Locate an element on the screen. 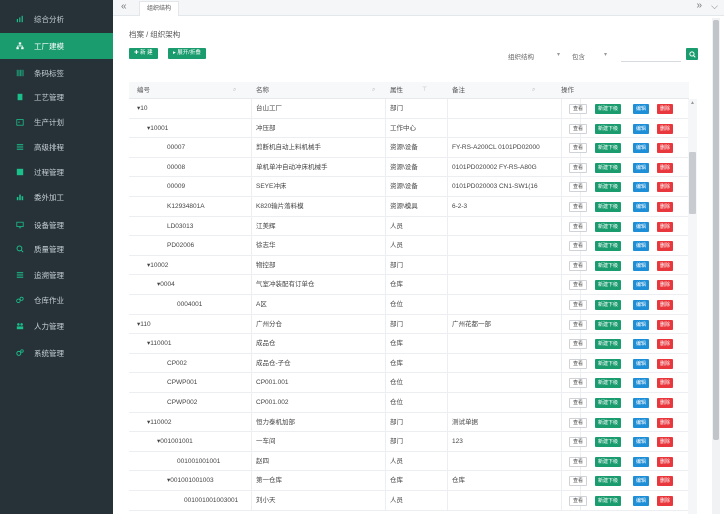 The height and width of the screenshot is (514, 724). table-row: LD03013 江美辉 人员 查看 新建下级 编辑 删除 is located at coordinates (409, 226).